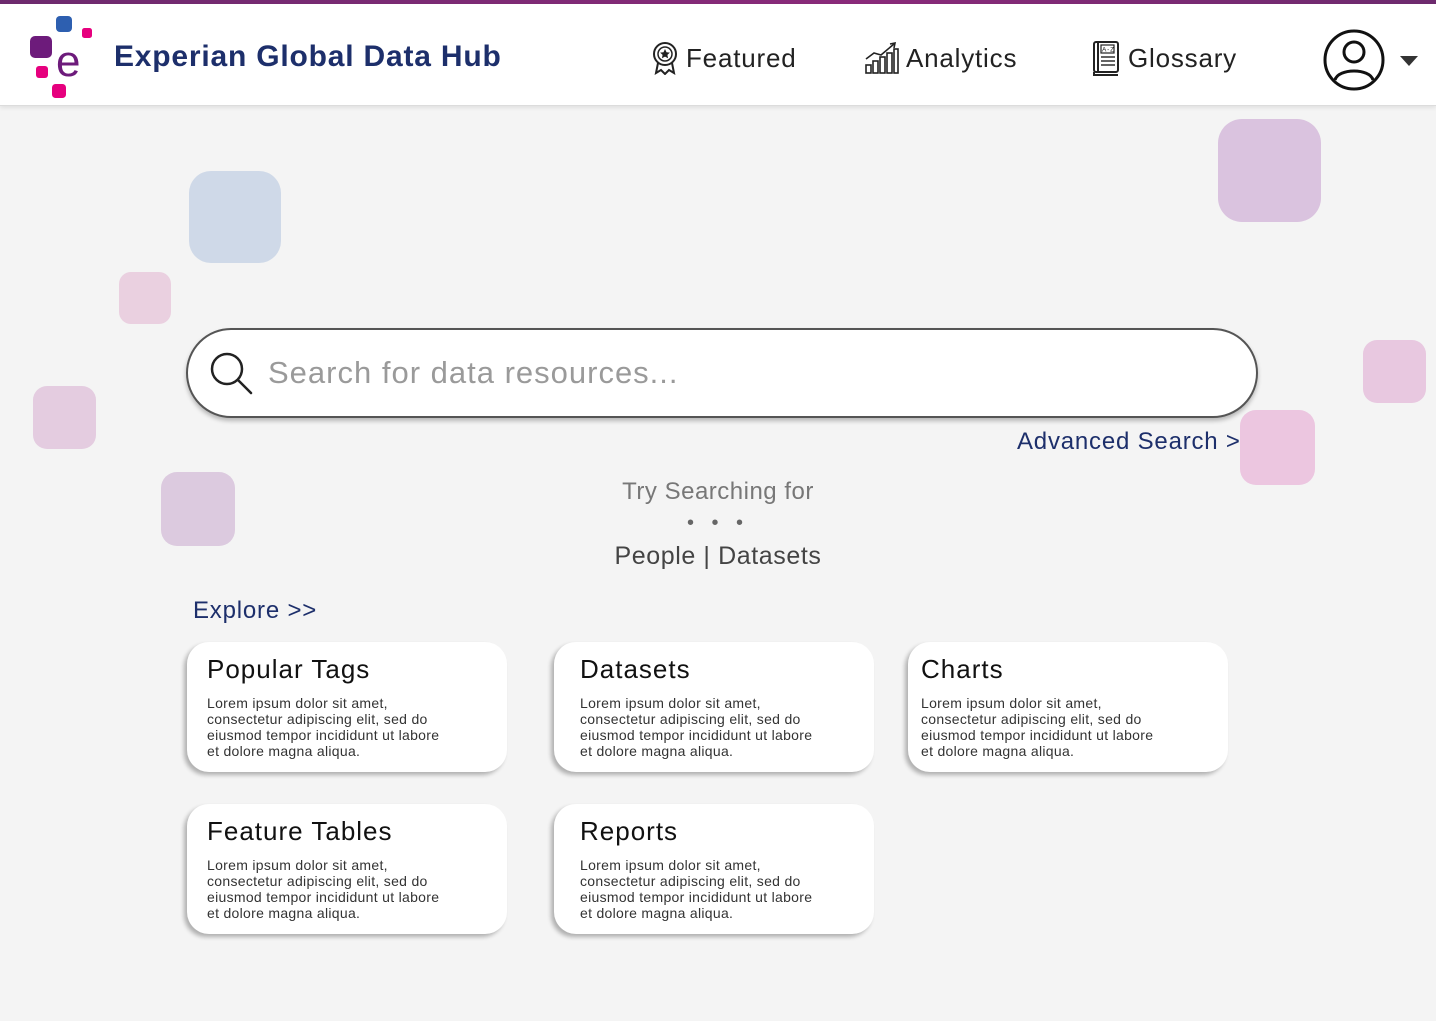 Image resolution: width=1436 pixels, height=1021 pixels. I want to click on nav-analytics-label: Analytics, so click(962, 57).